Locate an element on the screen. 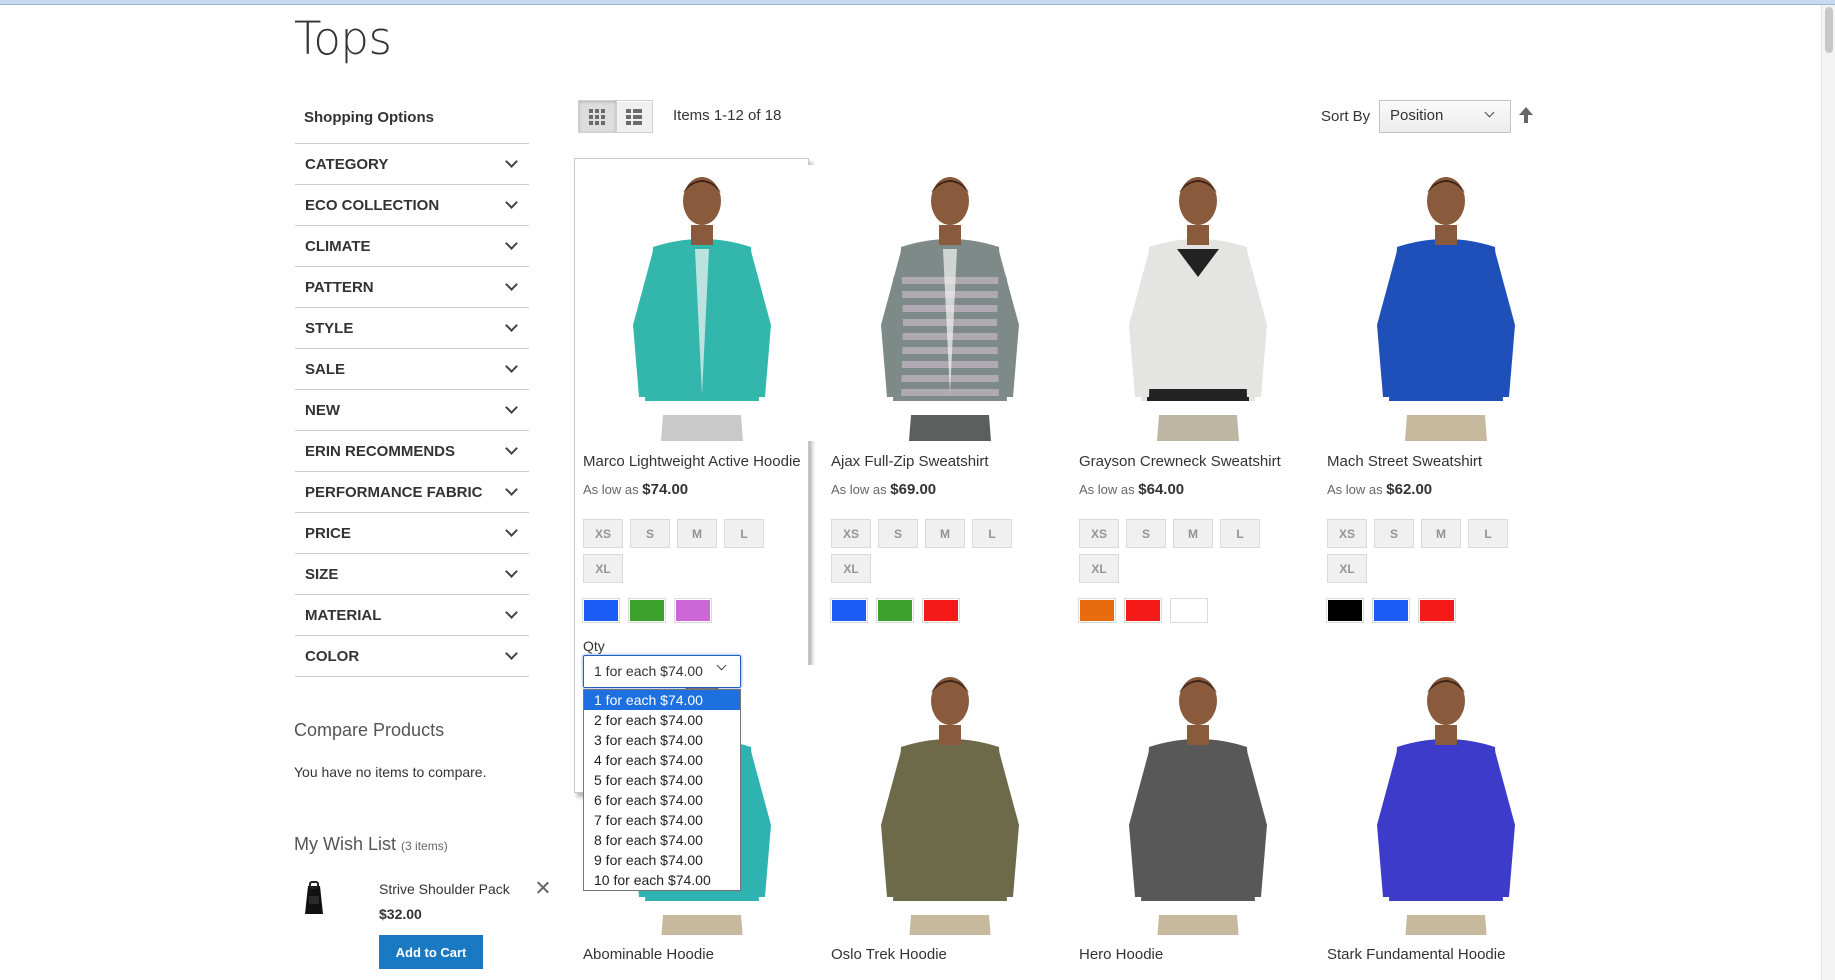 The image size is (1835, 980). qty-option: 8 for each $74.00 is located at coordinates (662, 840).